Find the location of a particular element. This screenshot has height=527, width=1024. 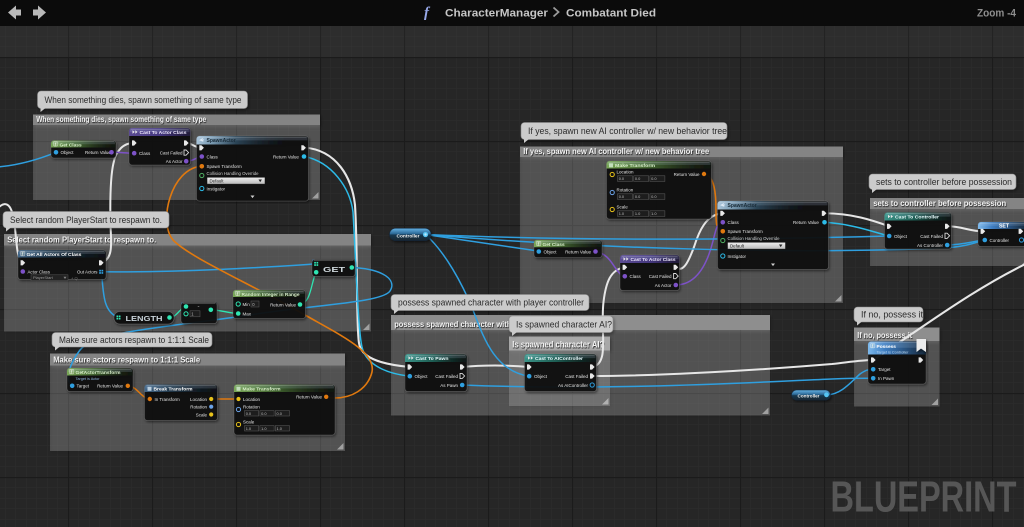

svg-text:Select random PlayerStart to r: Select random PlayerStart to respawn to. is located at coordinates (86, 220).